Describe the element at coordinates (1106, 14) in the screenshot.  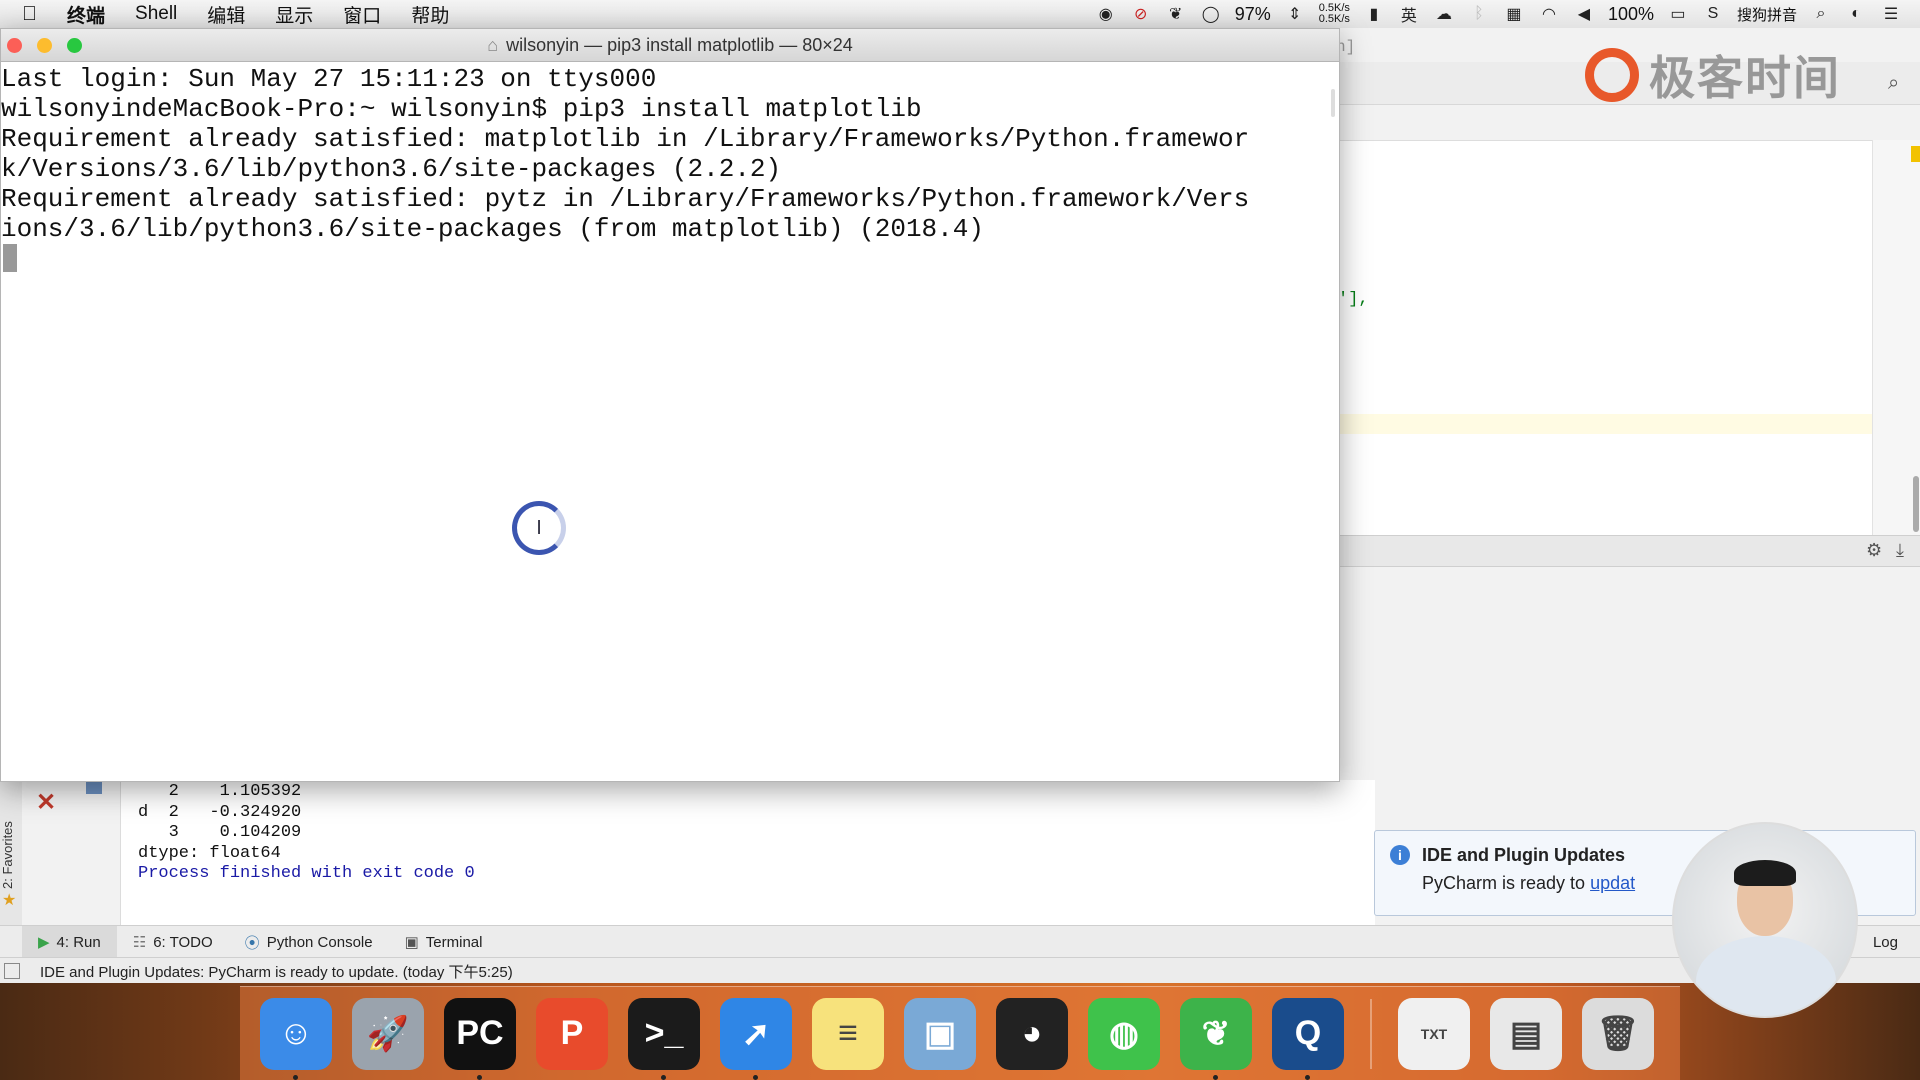
I see `record-icon: ◉` at that location.